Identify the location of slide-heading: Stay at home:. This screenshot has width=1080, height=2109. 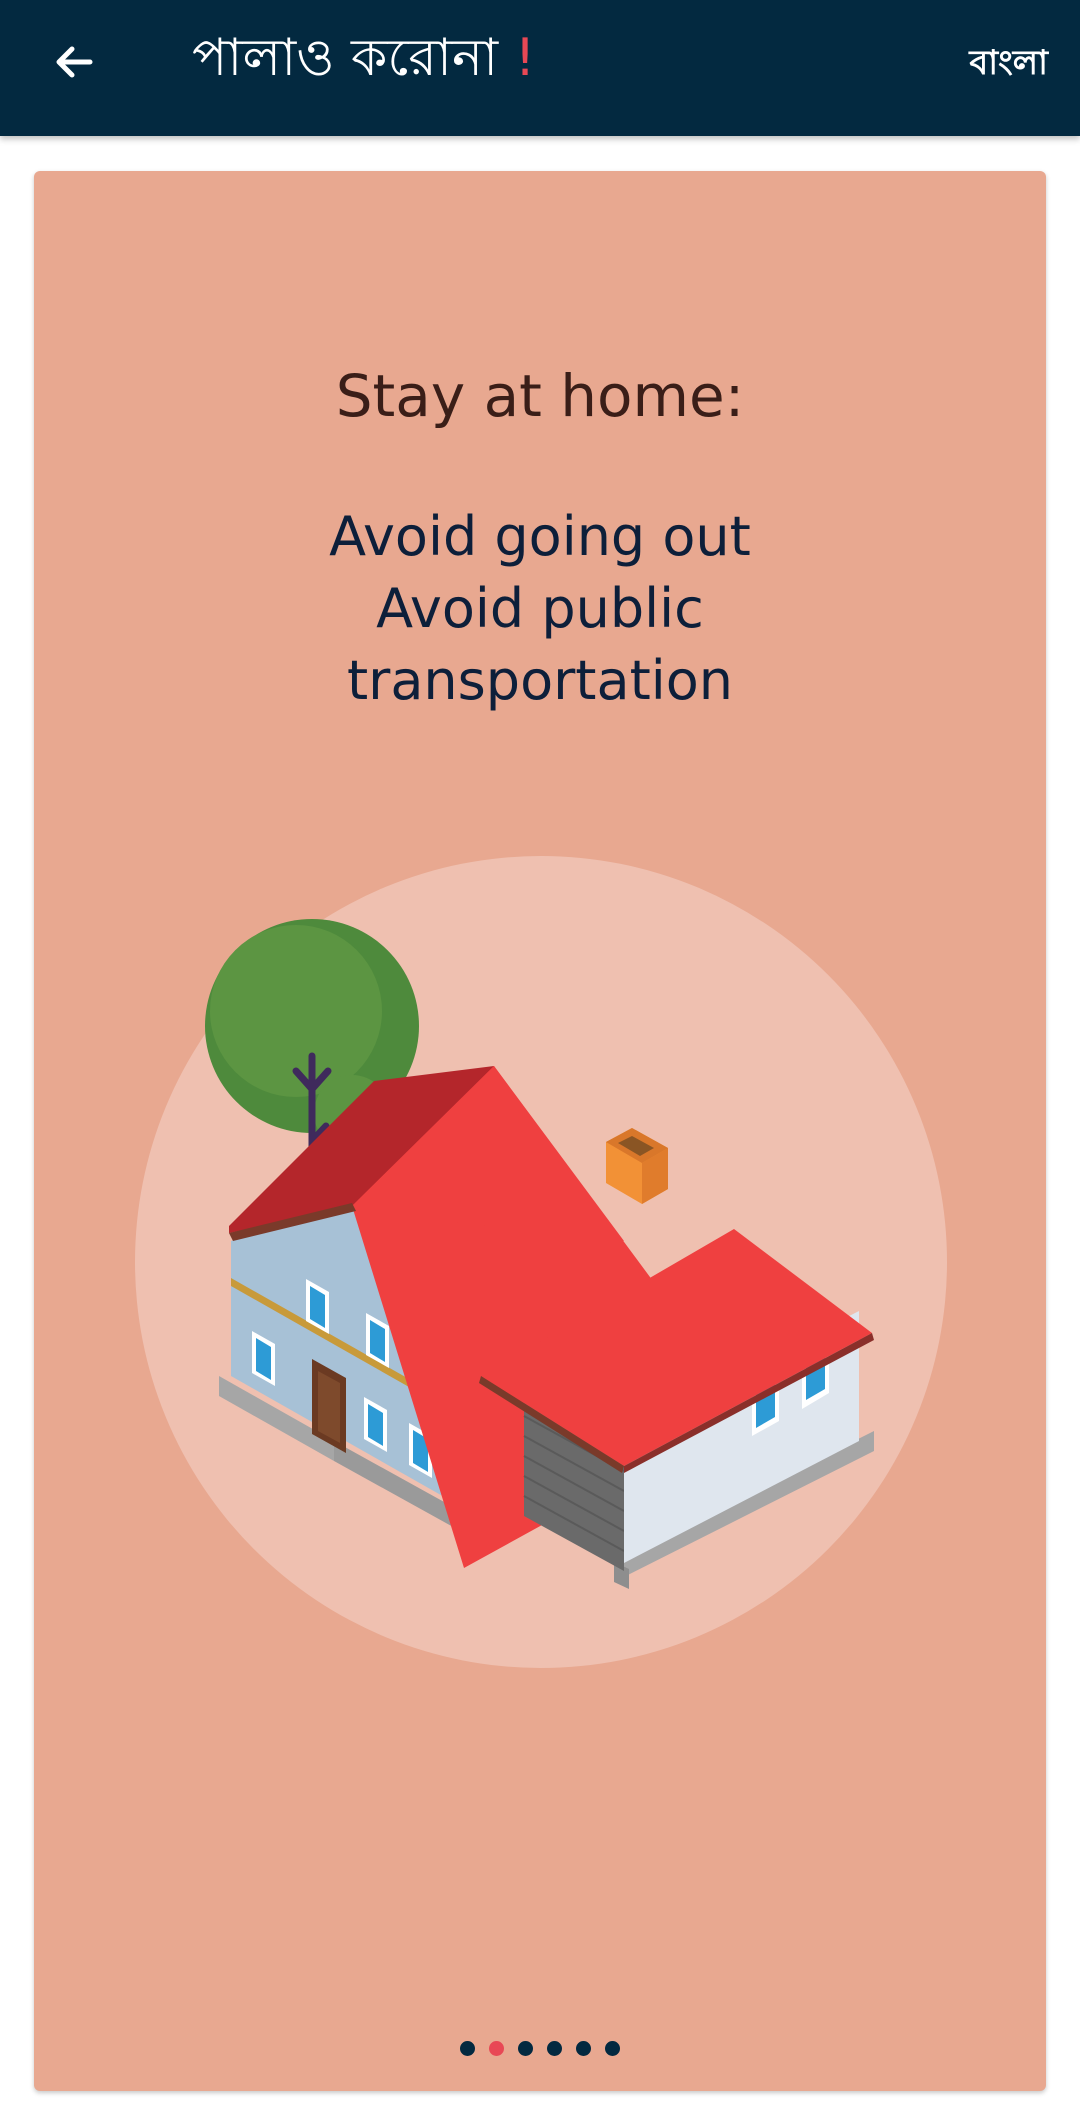
(540, 396).